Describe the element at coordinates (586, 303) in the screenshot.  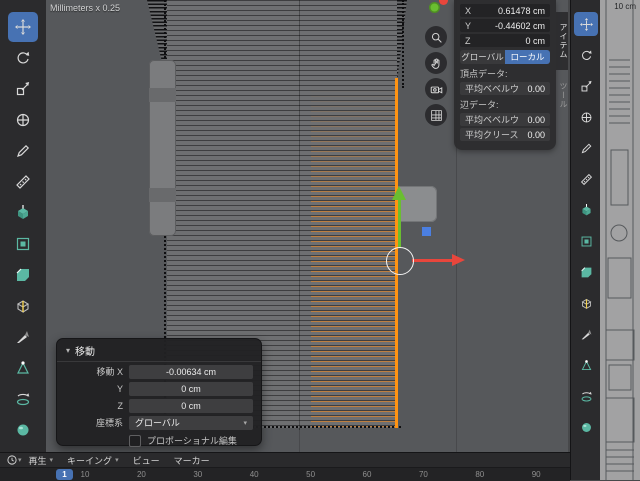
I see `right-tool-loop-cut` at that location.